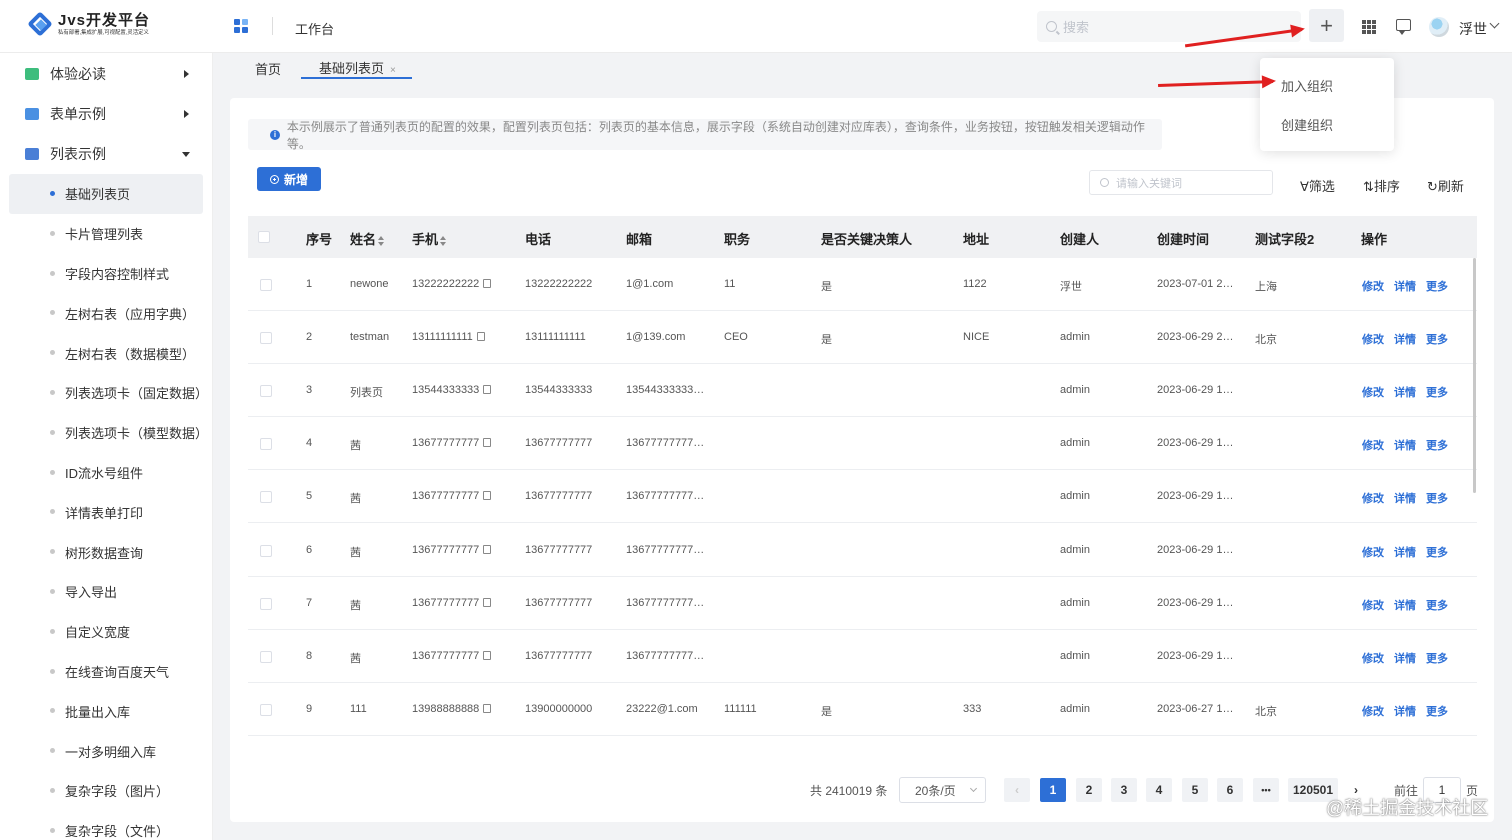 Image resolution: width=1512 pixels, height=840 pixels. What do you see at coordinates (106, 234) in the screenshot?
I see `sidebar-item: 卡片管理列表` at bounding box center [106, 234].